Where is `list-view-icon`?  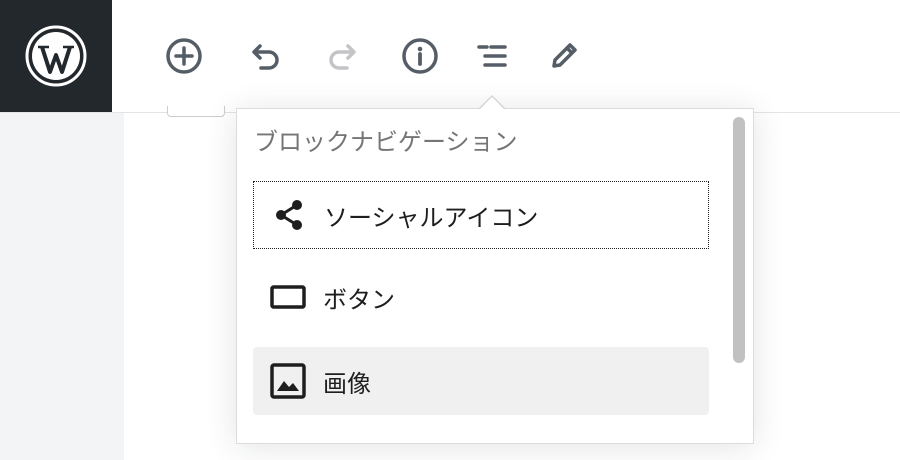
list-view-icon is located at coordinates (492, 56).